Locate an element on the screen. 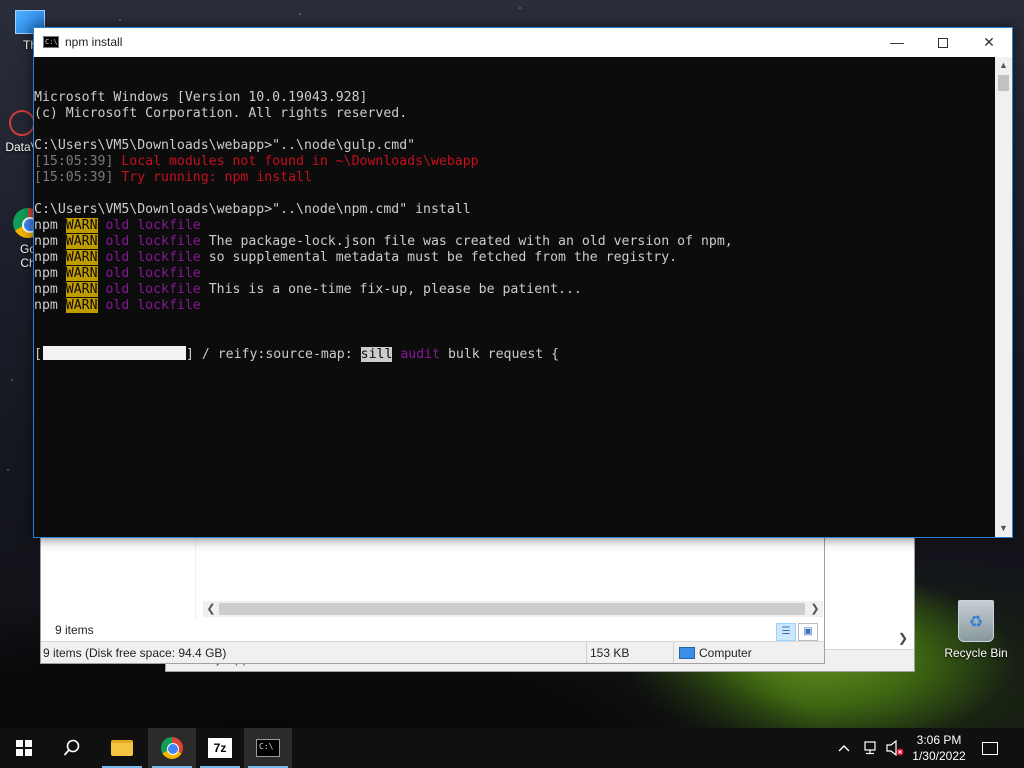 The image size is (1024, 768). network-button is located at coordinates (870, 748).